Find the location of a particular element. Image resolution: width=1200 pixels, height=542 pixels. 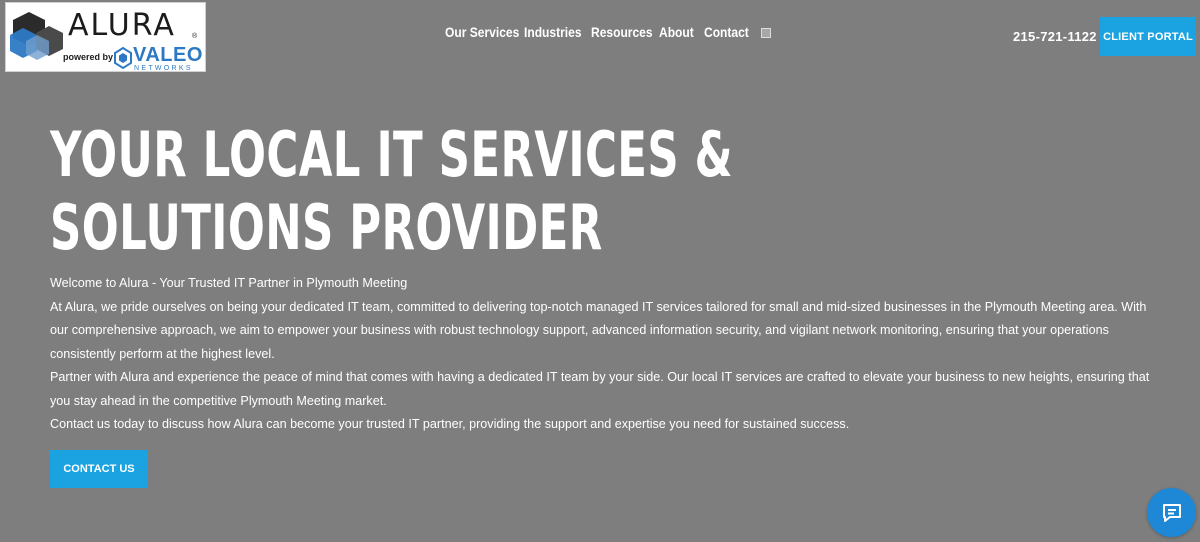

nav-item-our-services: Our Services is located at coordinates (482, 32).